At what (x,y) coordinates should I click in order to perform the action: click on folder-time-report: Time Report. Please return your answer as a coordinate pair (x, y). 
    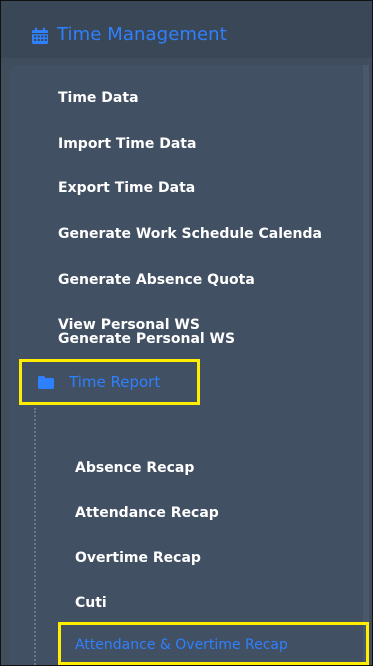
    Looking at the image, I should click on (109, 382).